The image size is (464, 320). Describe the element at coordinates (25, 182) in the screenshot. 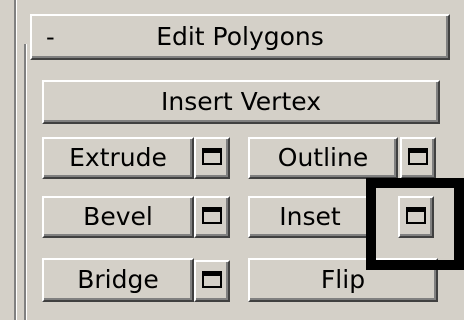

I see `rollout-border-line` at that location.